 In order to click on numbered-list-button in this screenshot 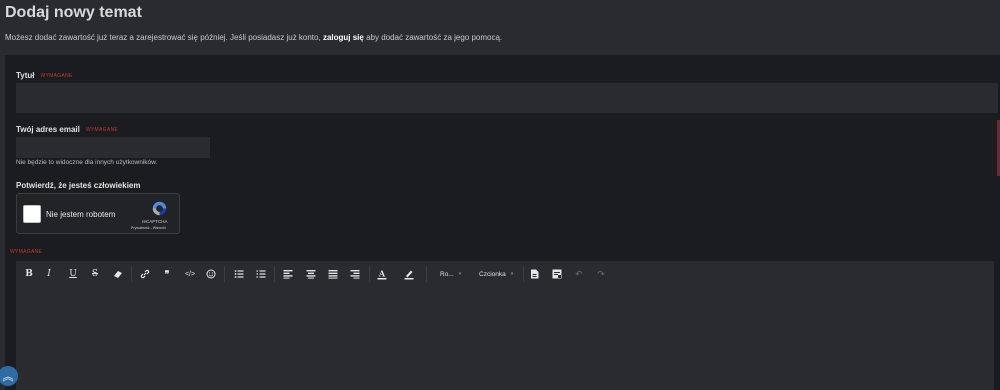, I will do `click(261, 274)`.